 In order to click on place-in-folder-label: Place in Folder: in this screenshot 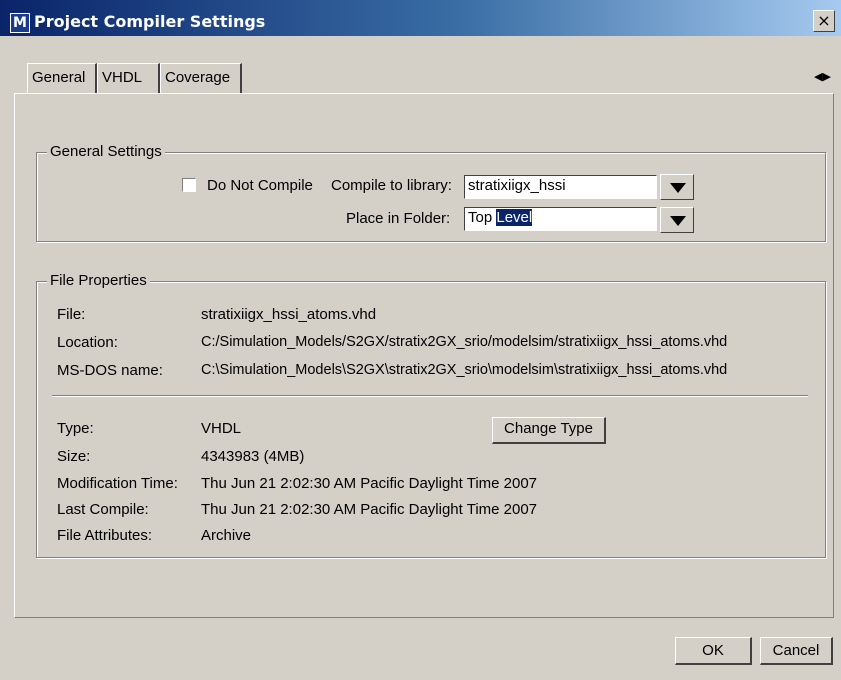, I will do `click(398, 218)`.